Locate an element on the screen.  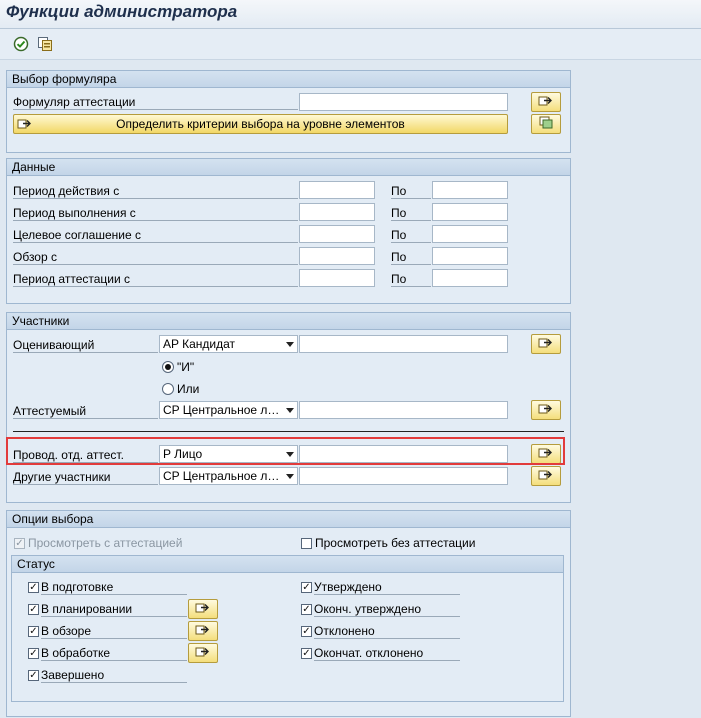
group-title: Данные is located at coordinates (288, 167).